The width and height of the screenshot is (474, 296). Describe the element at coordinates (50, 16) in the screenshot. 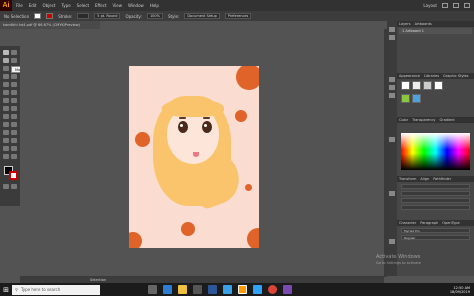

I see `stroke-color-swatch` at that location.